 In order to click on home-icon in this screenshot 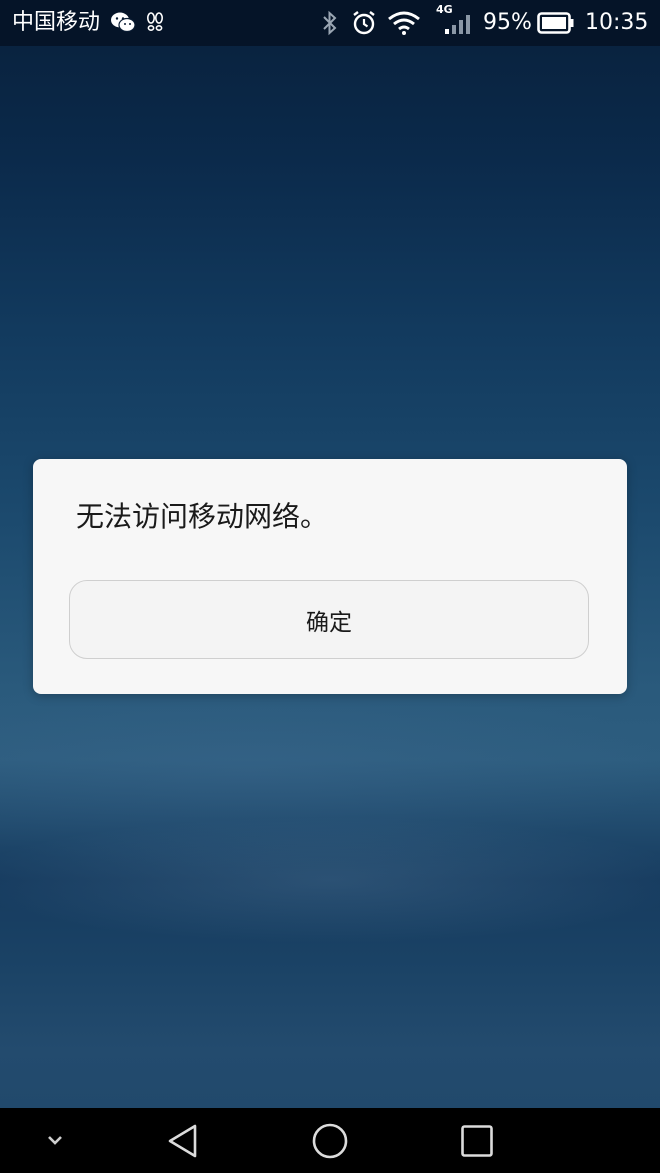, I will do `click(330, 1141)`.